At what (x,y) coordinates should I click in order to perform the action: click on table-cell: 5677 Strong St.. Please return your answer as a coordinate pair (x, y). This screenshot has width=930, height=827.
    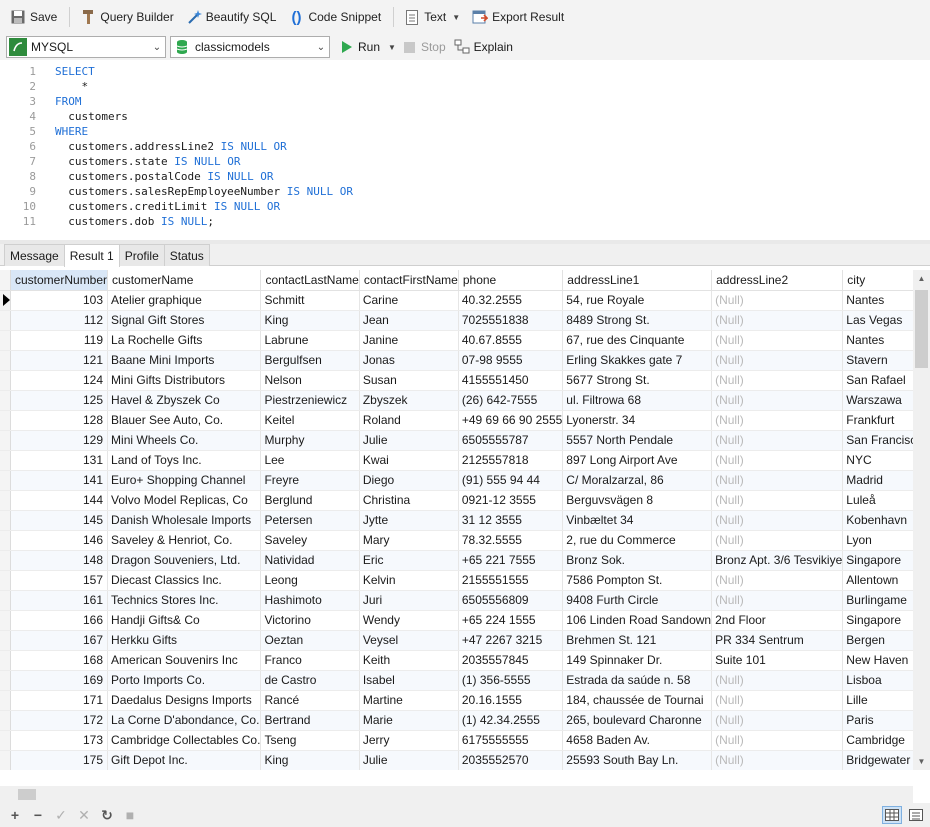
    Looking at the image, I should click on (637, 380).